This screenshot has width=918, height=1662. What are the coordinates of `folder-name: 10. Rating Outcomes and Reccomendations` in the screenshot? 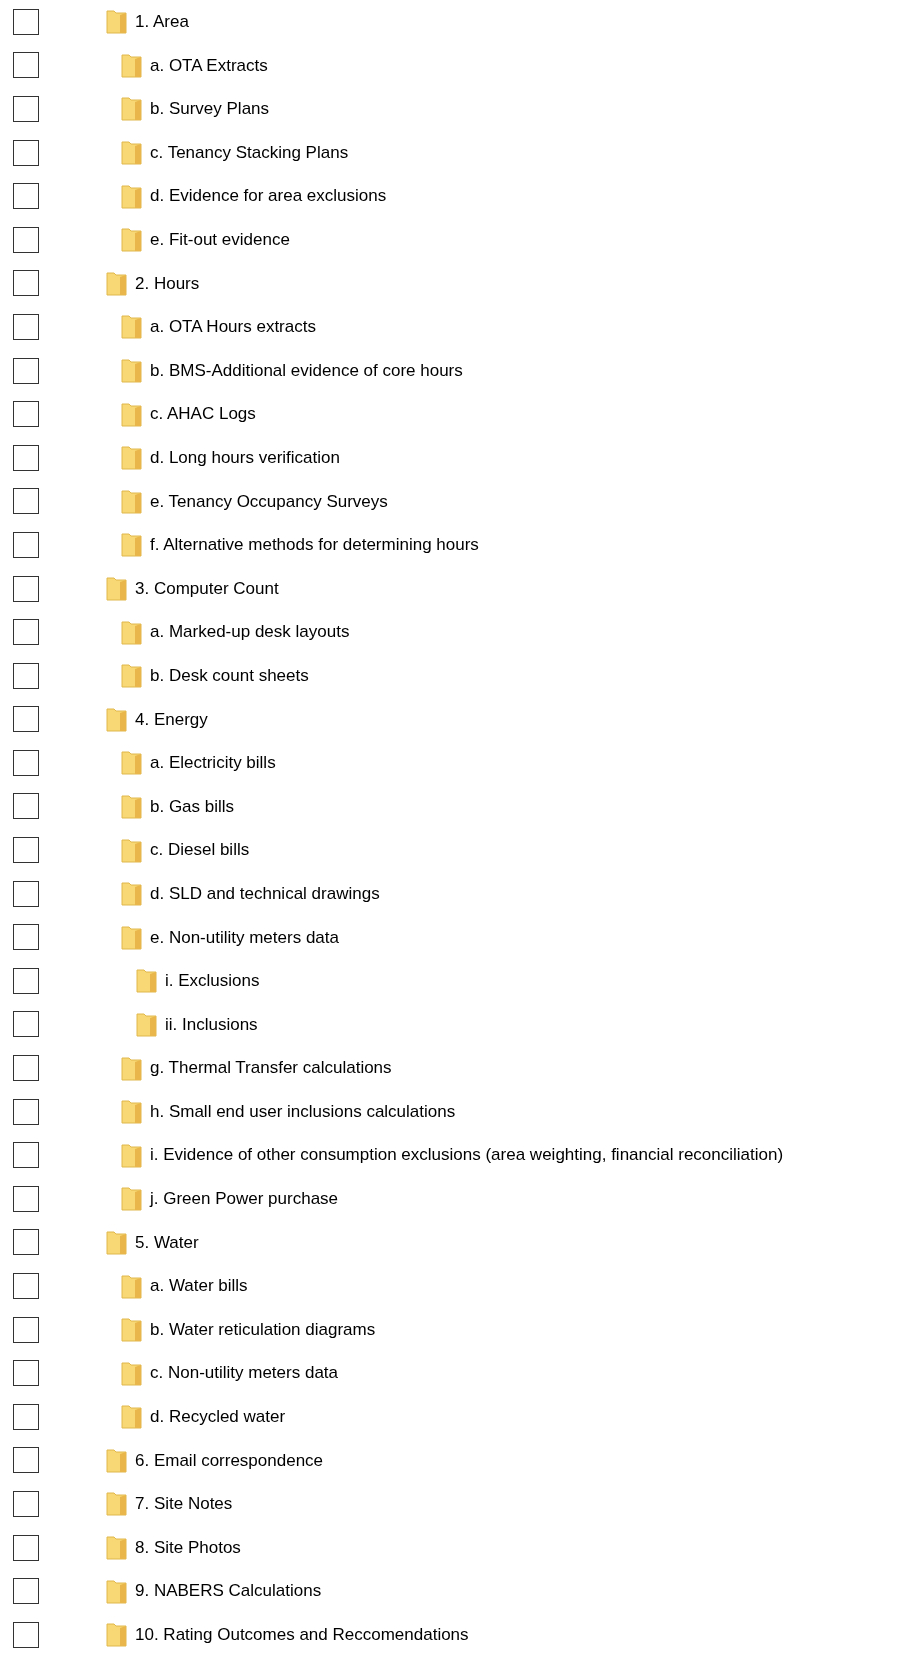 It's located at (302, 1635).